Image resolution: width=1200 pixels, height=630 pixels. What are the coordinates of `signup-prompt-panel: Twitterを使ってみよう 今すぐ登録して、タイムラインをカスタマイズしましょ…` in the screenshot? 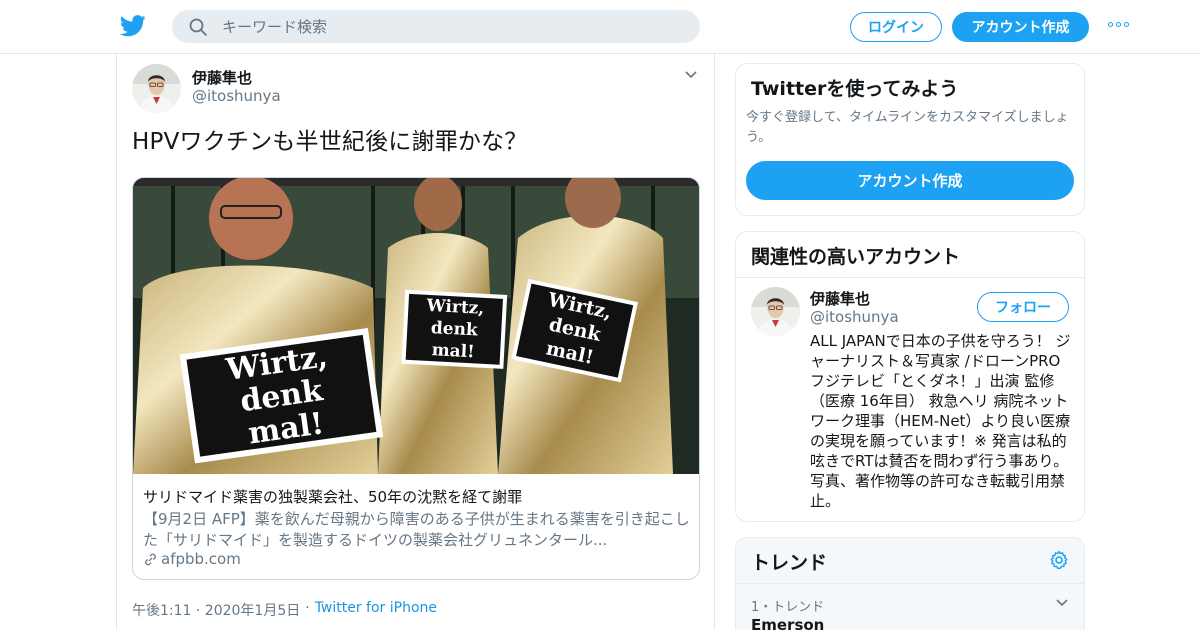 It's located at (910, 139).